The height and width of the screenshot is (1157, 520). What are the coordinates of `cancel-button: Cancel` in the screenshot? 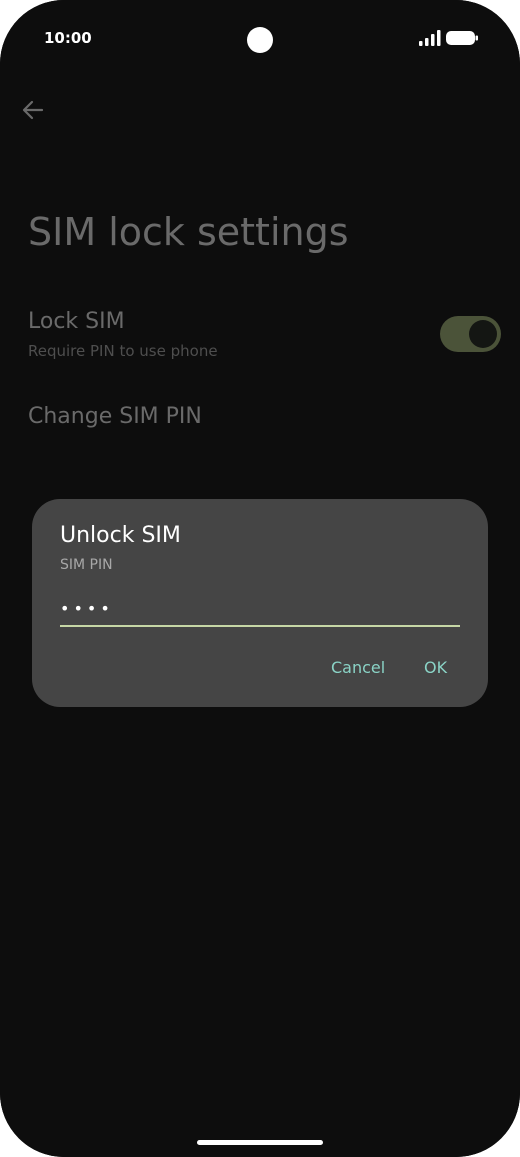 It's located at (358, 667).